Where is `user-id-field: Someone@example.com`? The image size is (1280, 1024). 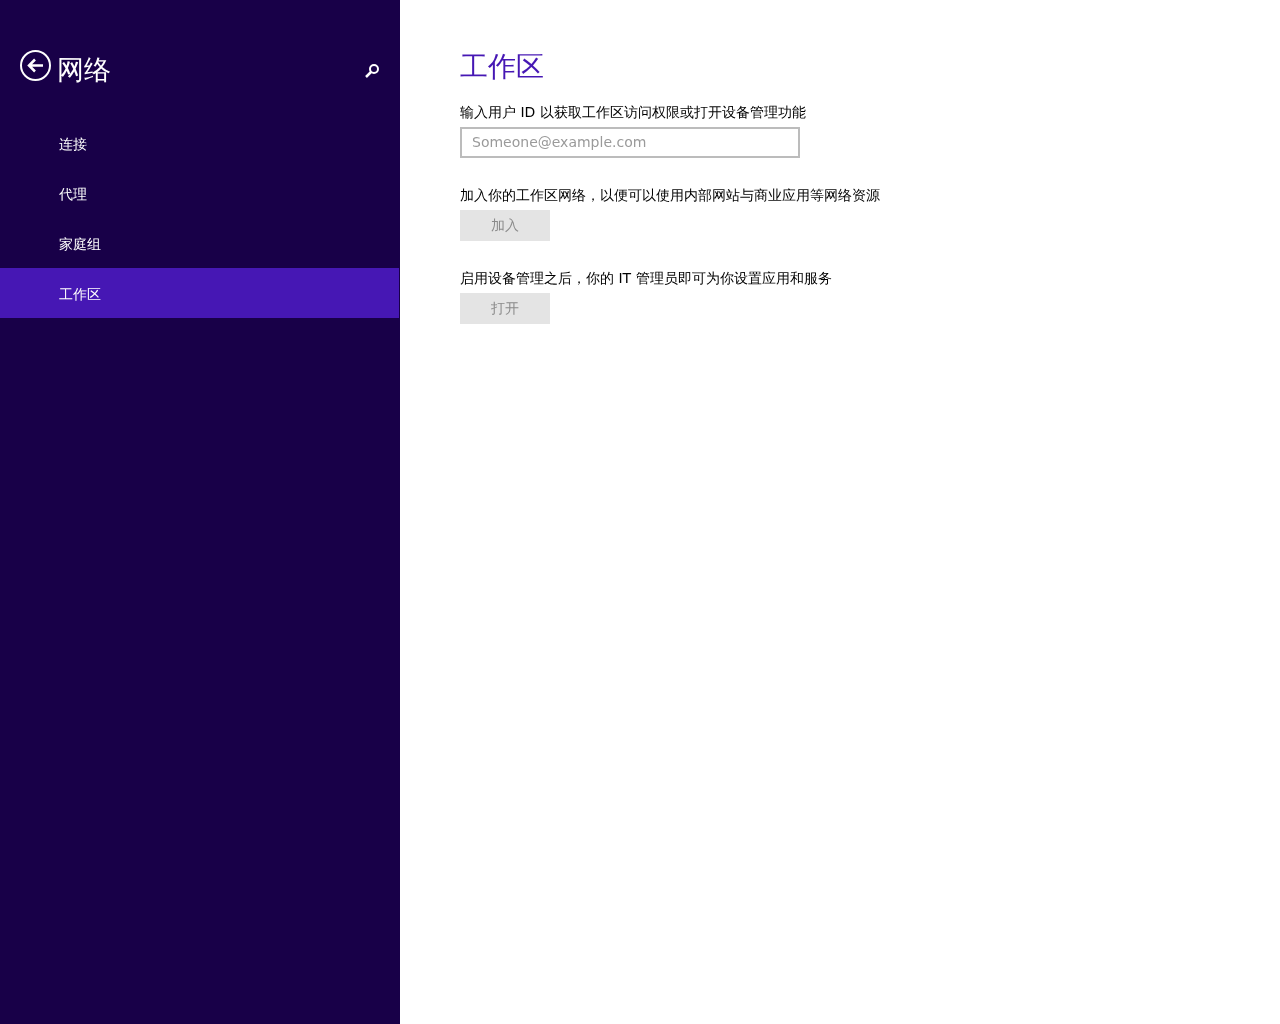 user-id-field: Someone@example.com is located at coordinates (630, 142).